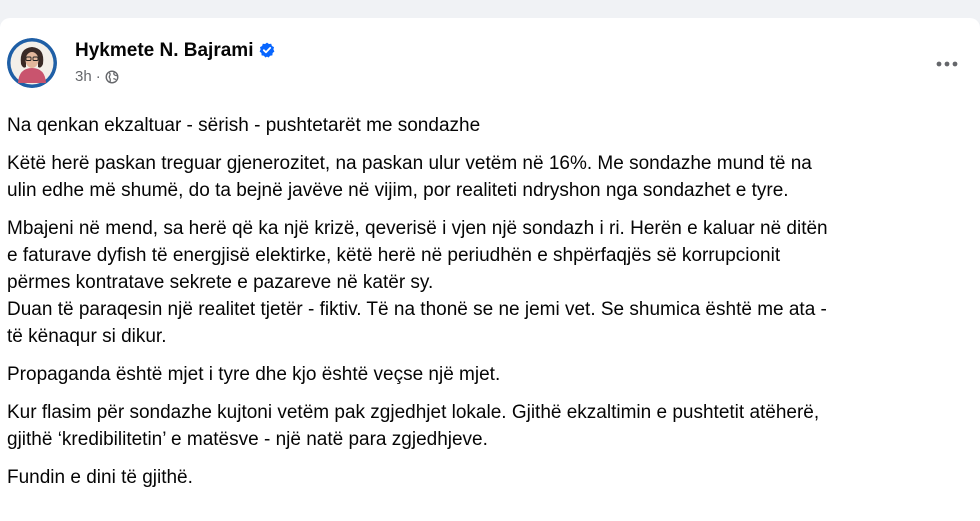 Image resolution: width=980 pixels, height=521 pixels. I want to click on post-time: 3h, so click(83, 76).